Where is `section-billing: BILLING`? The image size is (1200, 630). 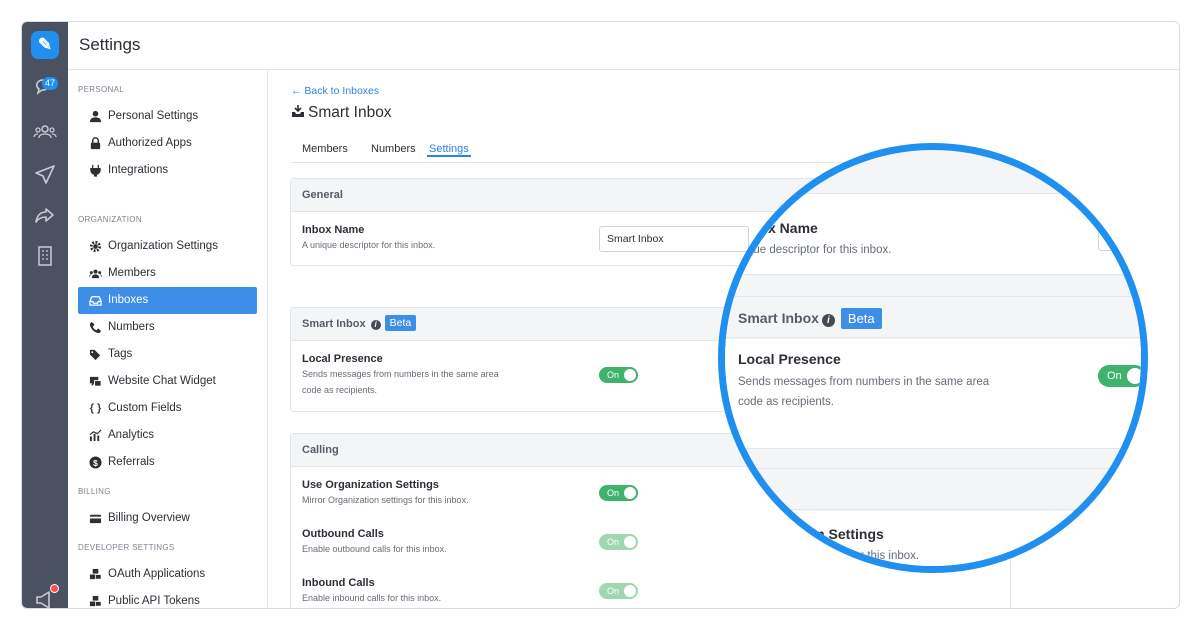 section-billing: BILLING is located at coordinates (94, 491).